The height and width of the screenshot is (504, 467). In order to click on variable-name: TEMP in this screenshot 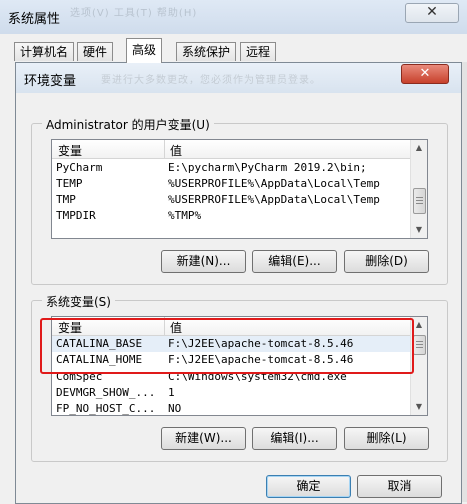, I will do `click(69, 183)`.